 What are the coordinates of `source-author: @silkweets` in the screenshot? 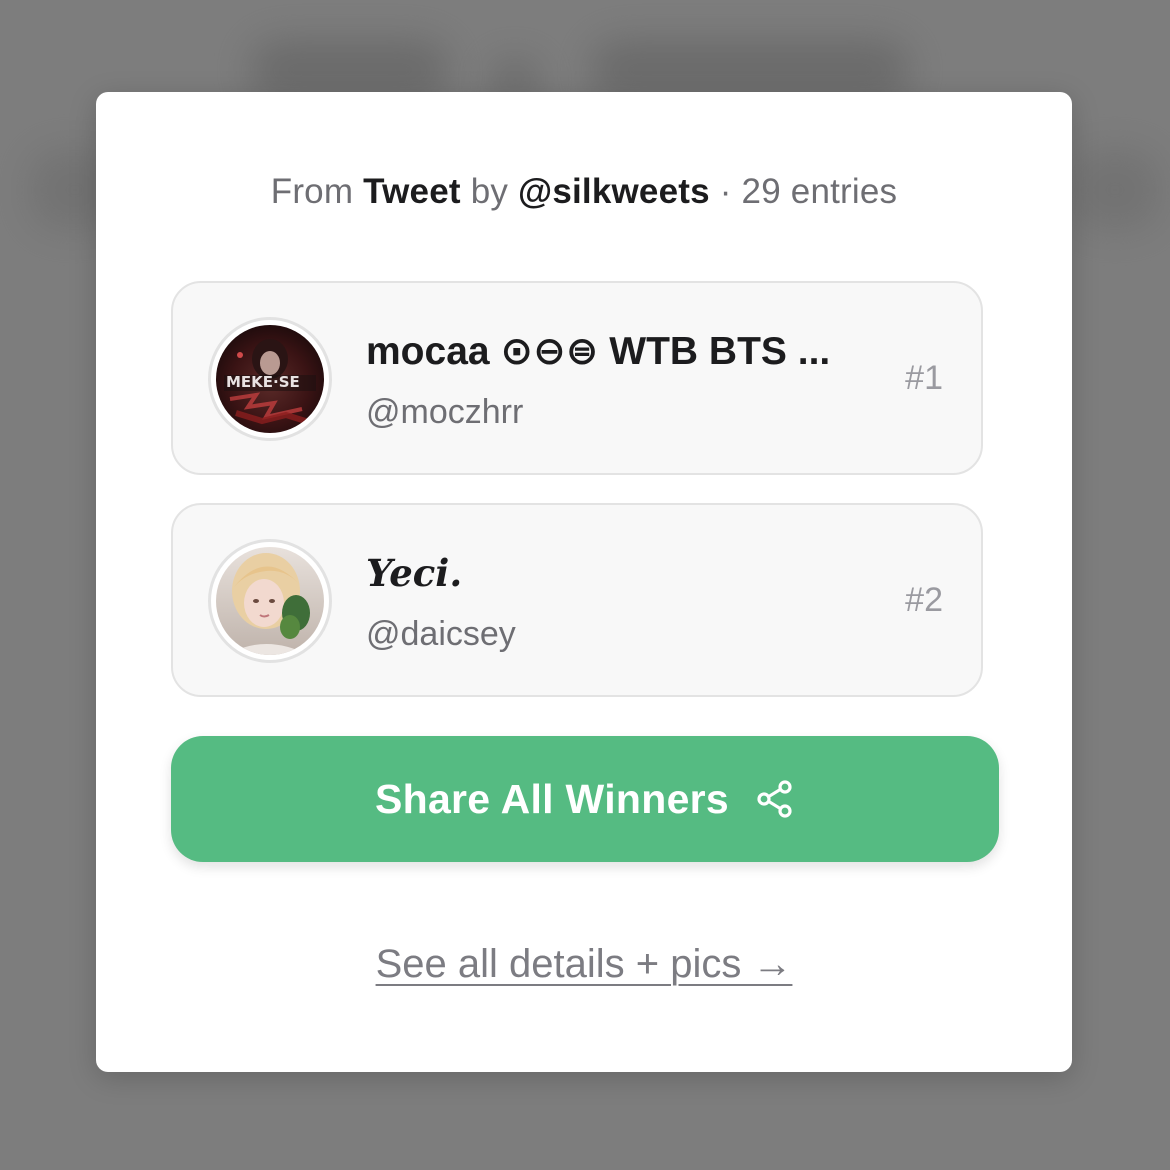 It's located at (614, 191).